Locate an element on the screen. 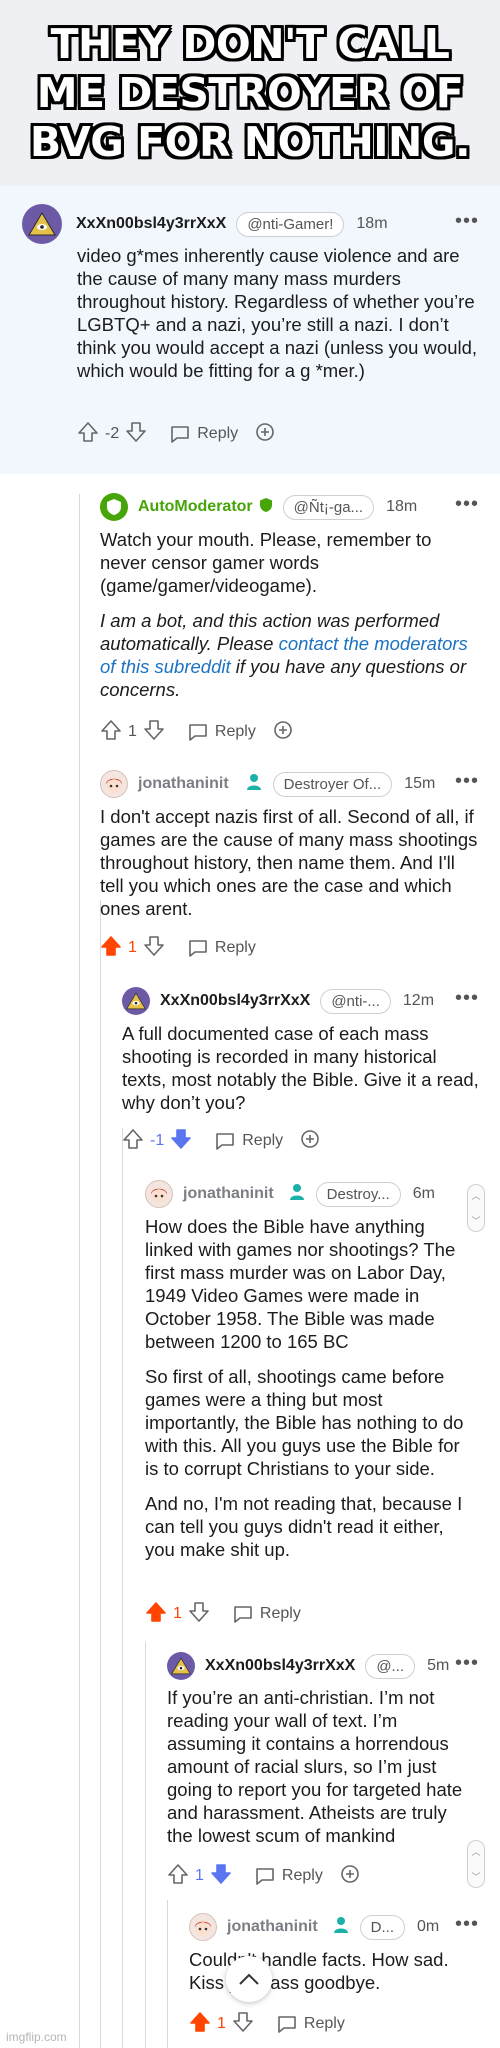 This screenshot has width=500, height=2048. vote-count: -2 is located at coordinates (112, 433).